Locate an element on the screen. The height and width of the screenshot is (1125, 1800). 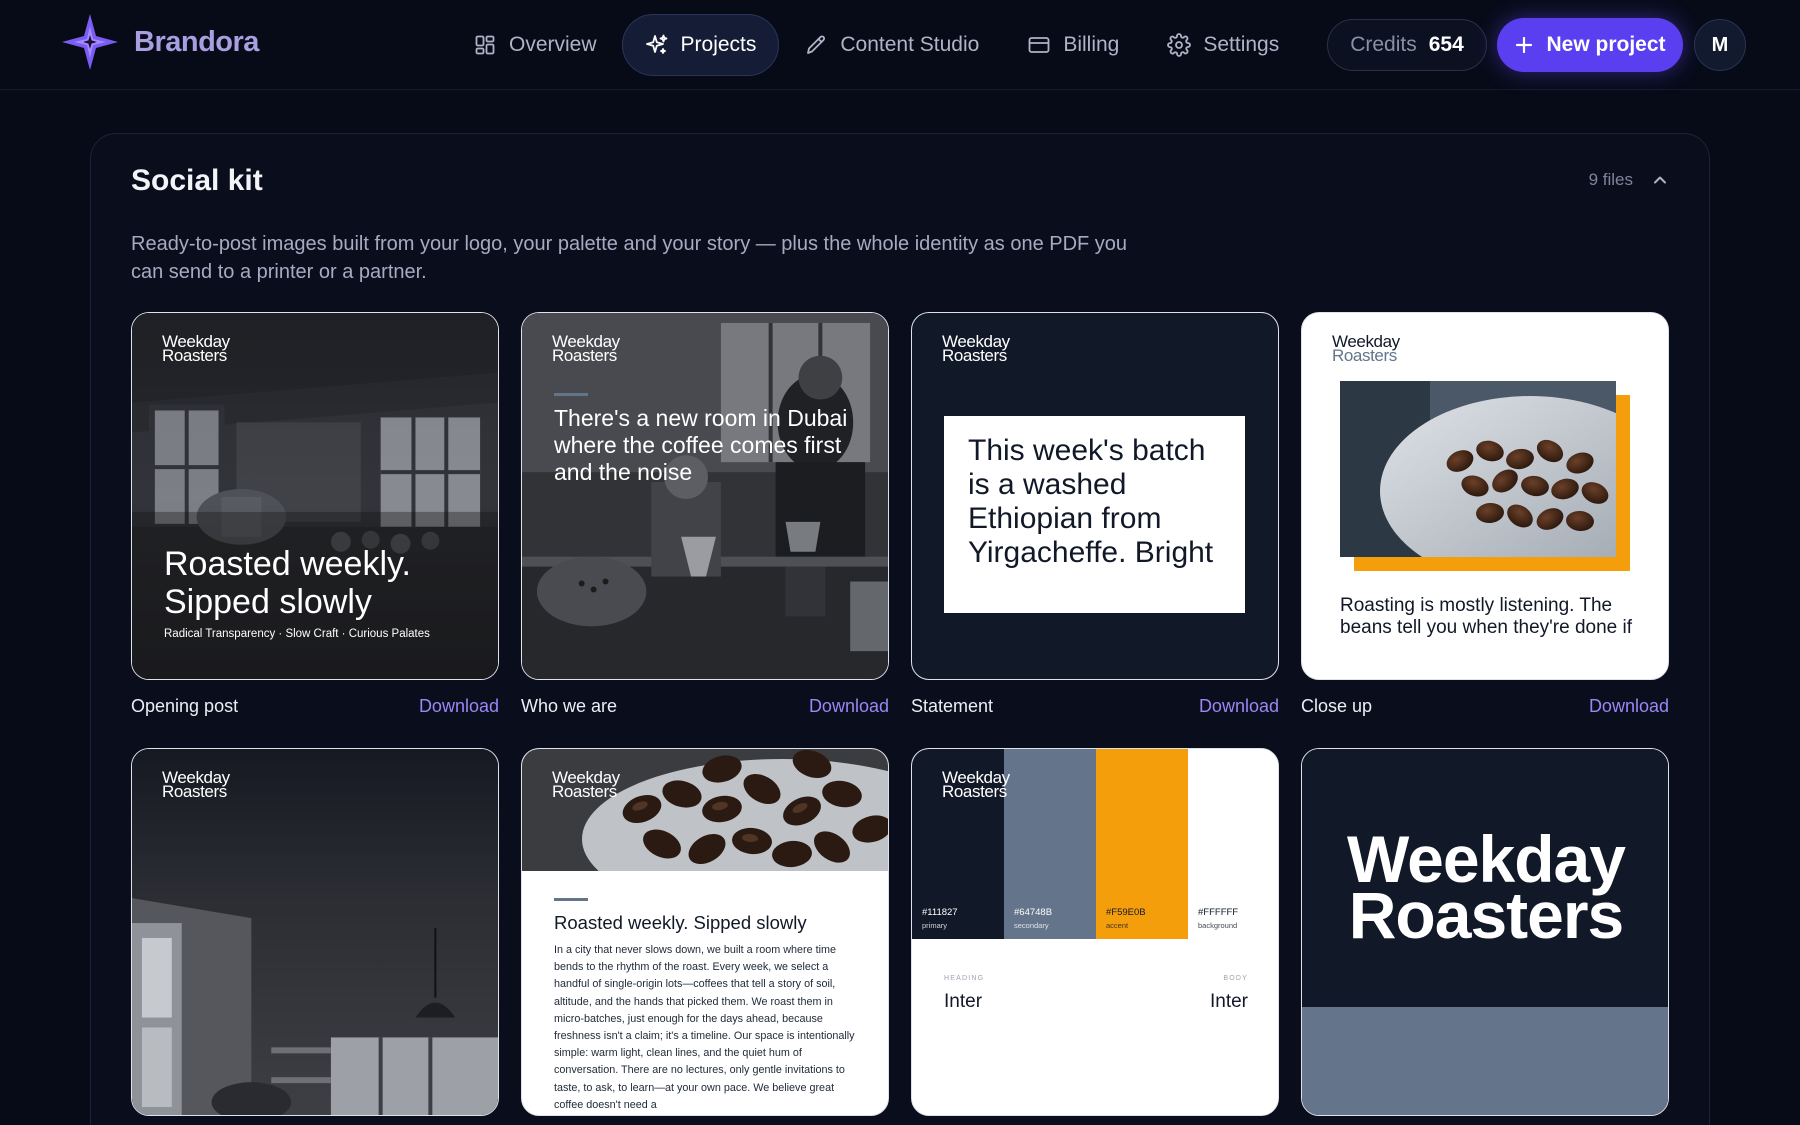
brand-logo-icon is located at coordinates (90, 42).